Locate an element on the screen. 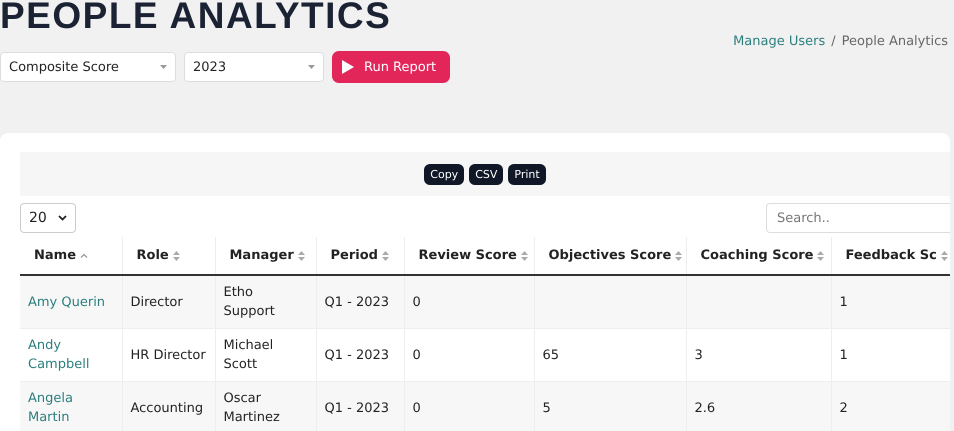 The width and height of the screenshot is (954, 431). play-icon is located at coordinates (348, 67).